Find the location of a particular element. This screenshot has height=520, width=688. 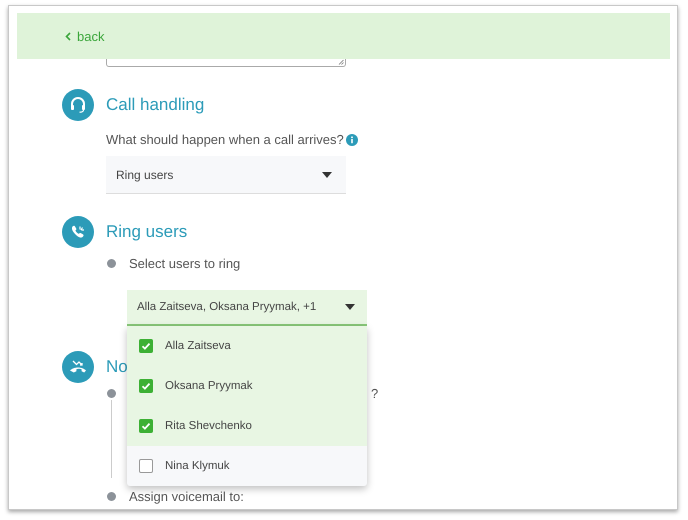

section-title: Call handling is located at coordinates (155, 105).